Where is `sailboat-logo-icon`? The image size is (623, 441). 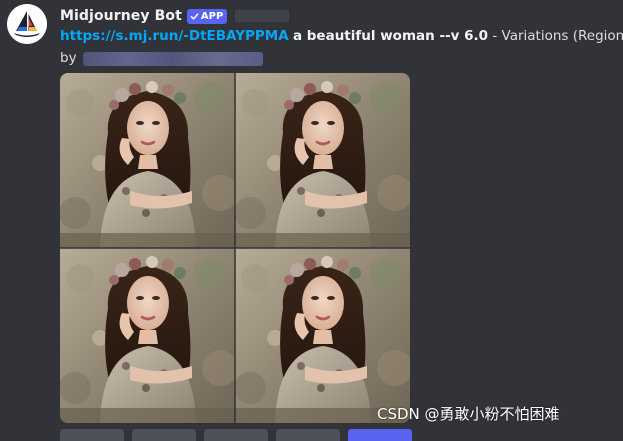
sailboat-logo-icon is located at coordinates (27, 24).